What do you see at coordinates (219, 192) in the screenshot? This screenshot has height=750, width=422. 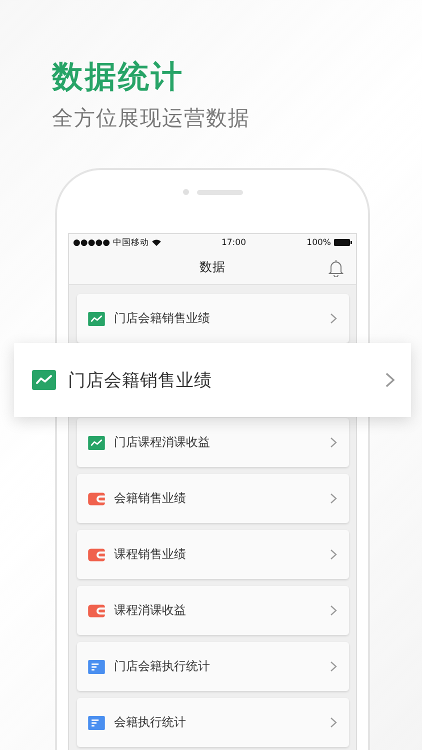 I see `speaker-slot` at bounding box center [219, 192].